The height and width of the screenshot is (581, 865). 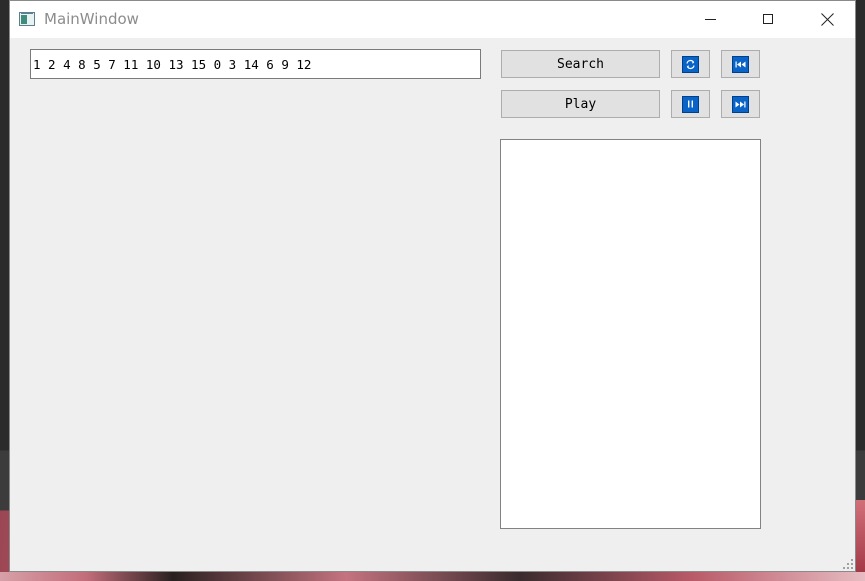 I want to click on skip-forward-button, so click(x=740, y=104).